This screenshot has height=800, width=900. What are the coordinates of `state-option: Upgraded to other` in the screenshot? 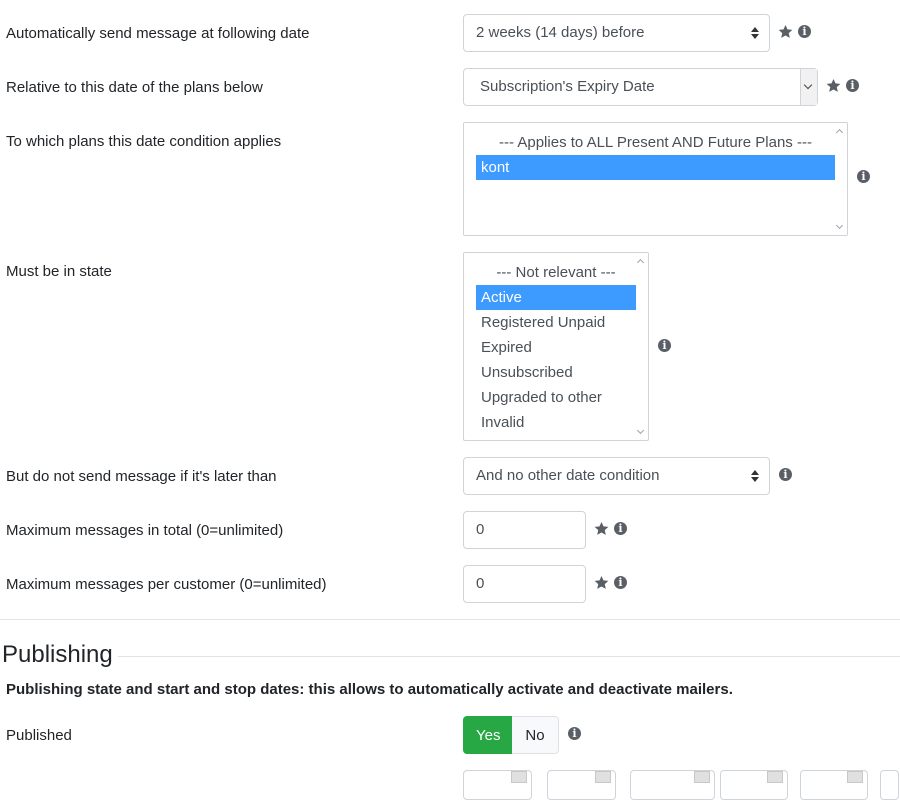 It's located at (556, 397).